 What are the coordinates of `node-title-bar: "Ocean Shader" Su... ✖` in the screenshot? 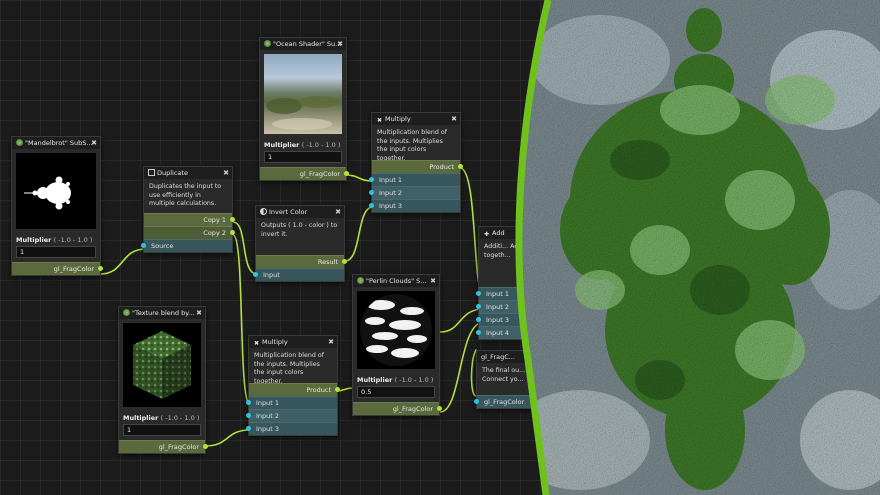 It's located at (303, 44).